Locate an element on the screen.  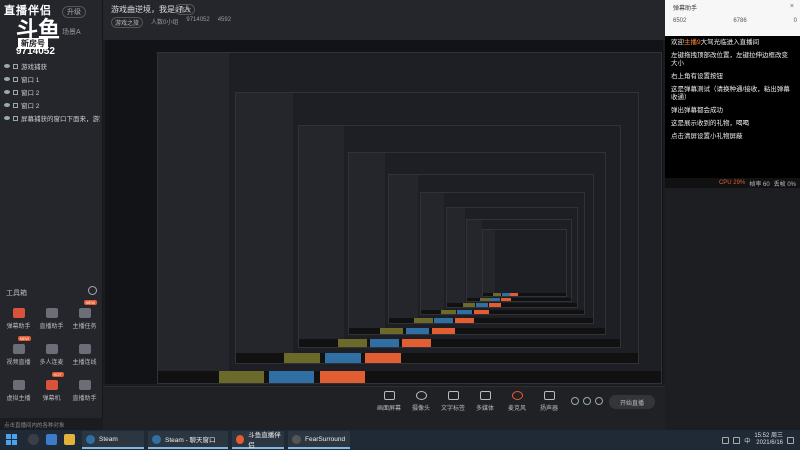
tool-streamer-task: NEW 主播任务 is located at coordinates (84, 315).